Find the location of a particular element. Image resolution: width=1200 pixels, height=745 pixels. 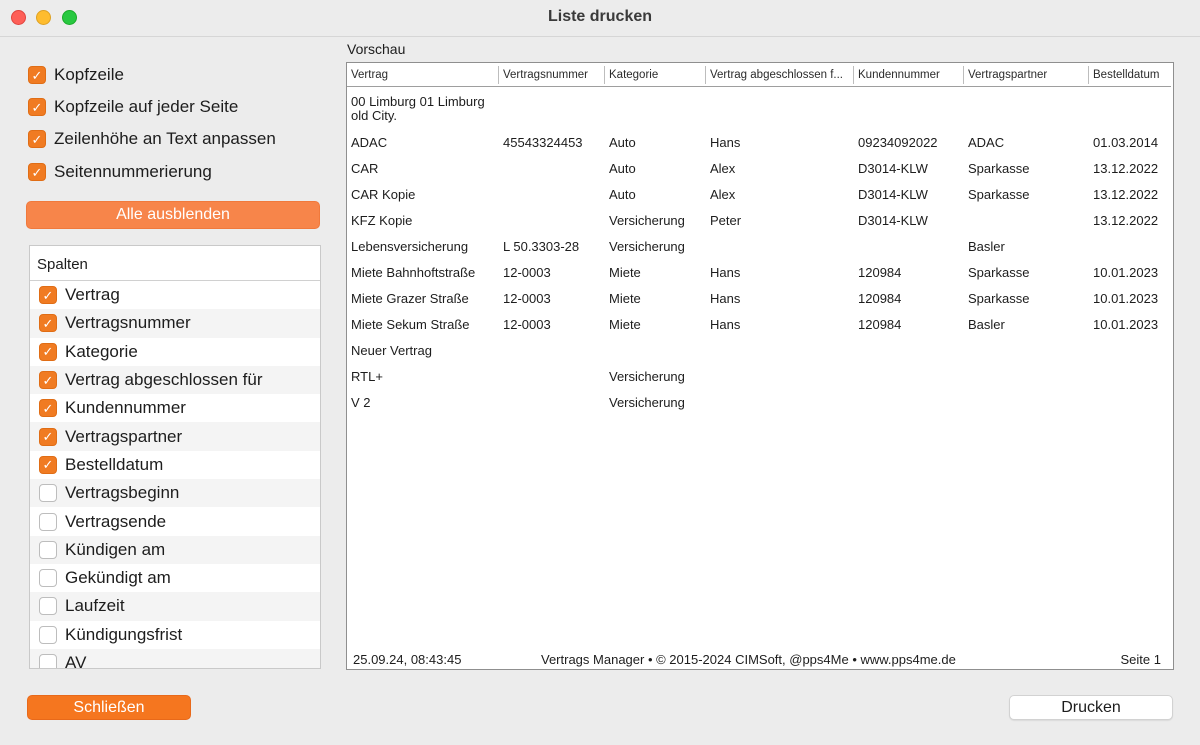

table-cell: Miete Bahnhoftstraße is located at coordinates (413, 272).